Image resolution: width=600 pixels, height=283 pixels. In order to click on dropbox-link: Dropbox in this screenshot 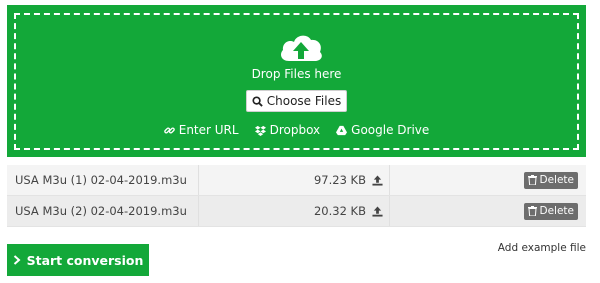, I will do `click(287, 130)`.